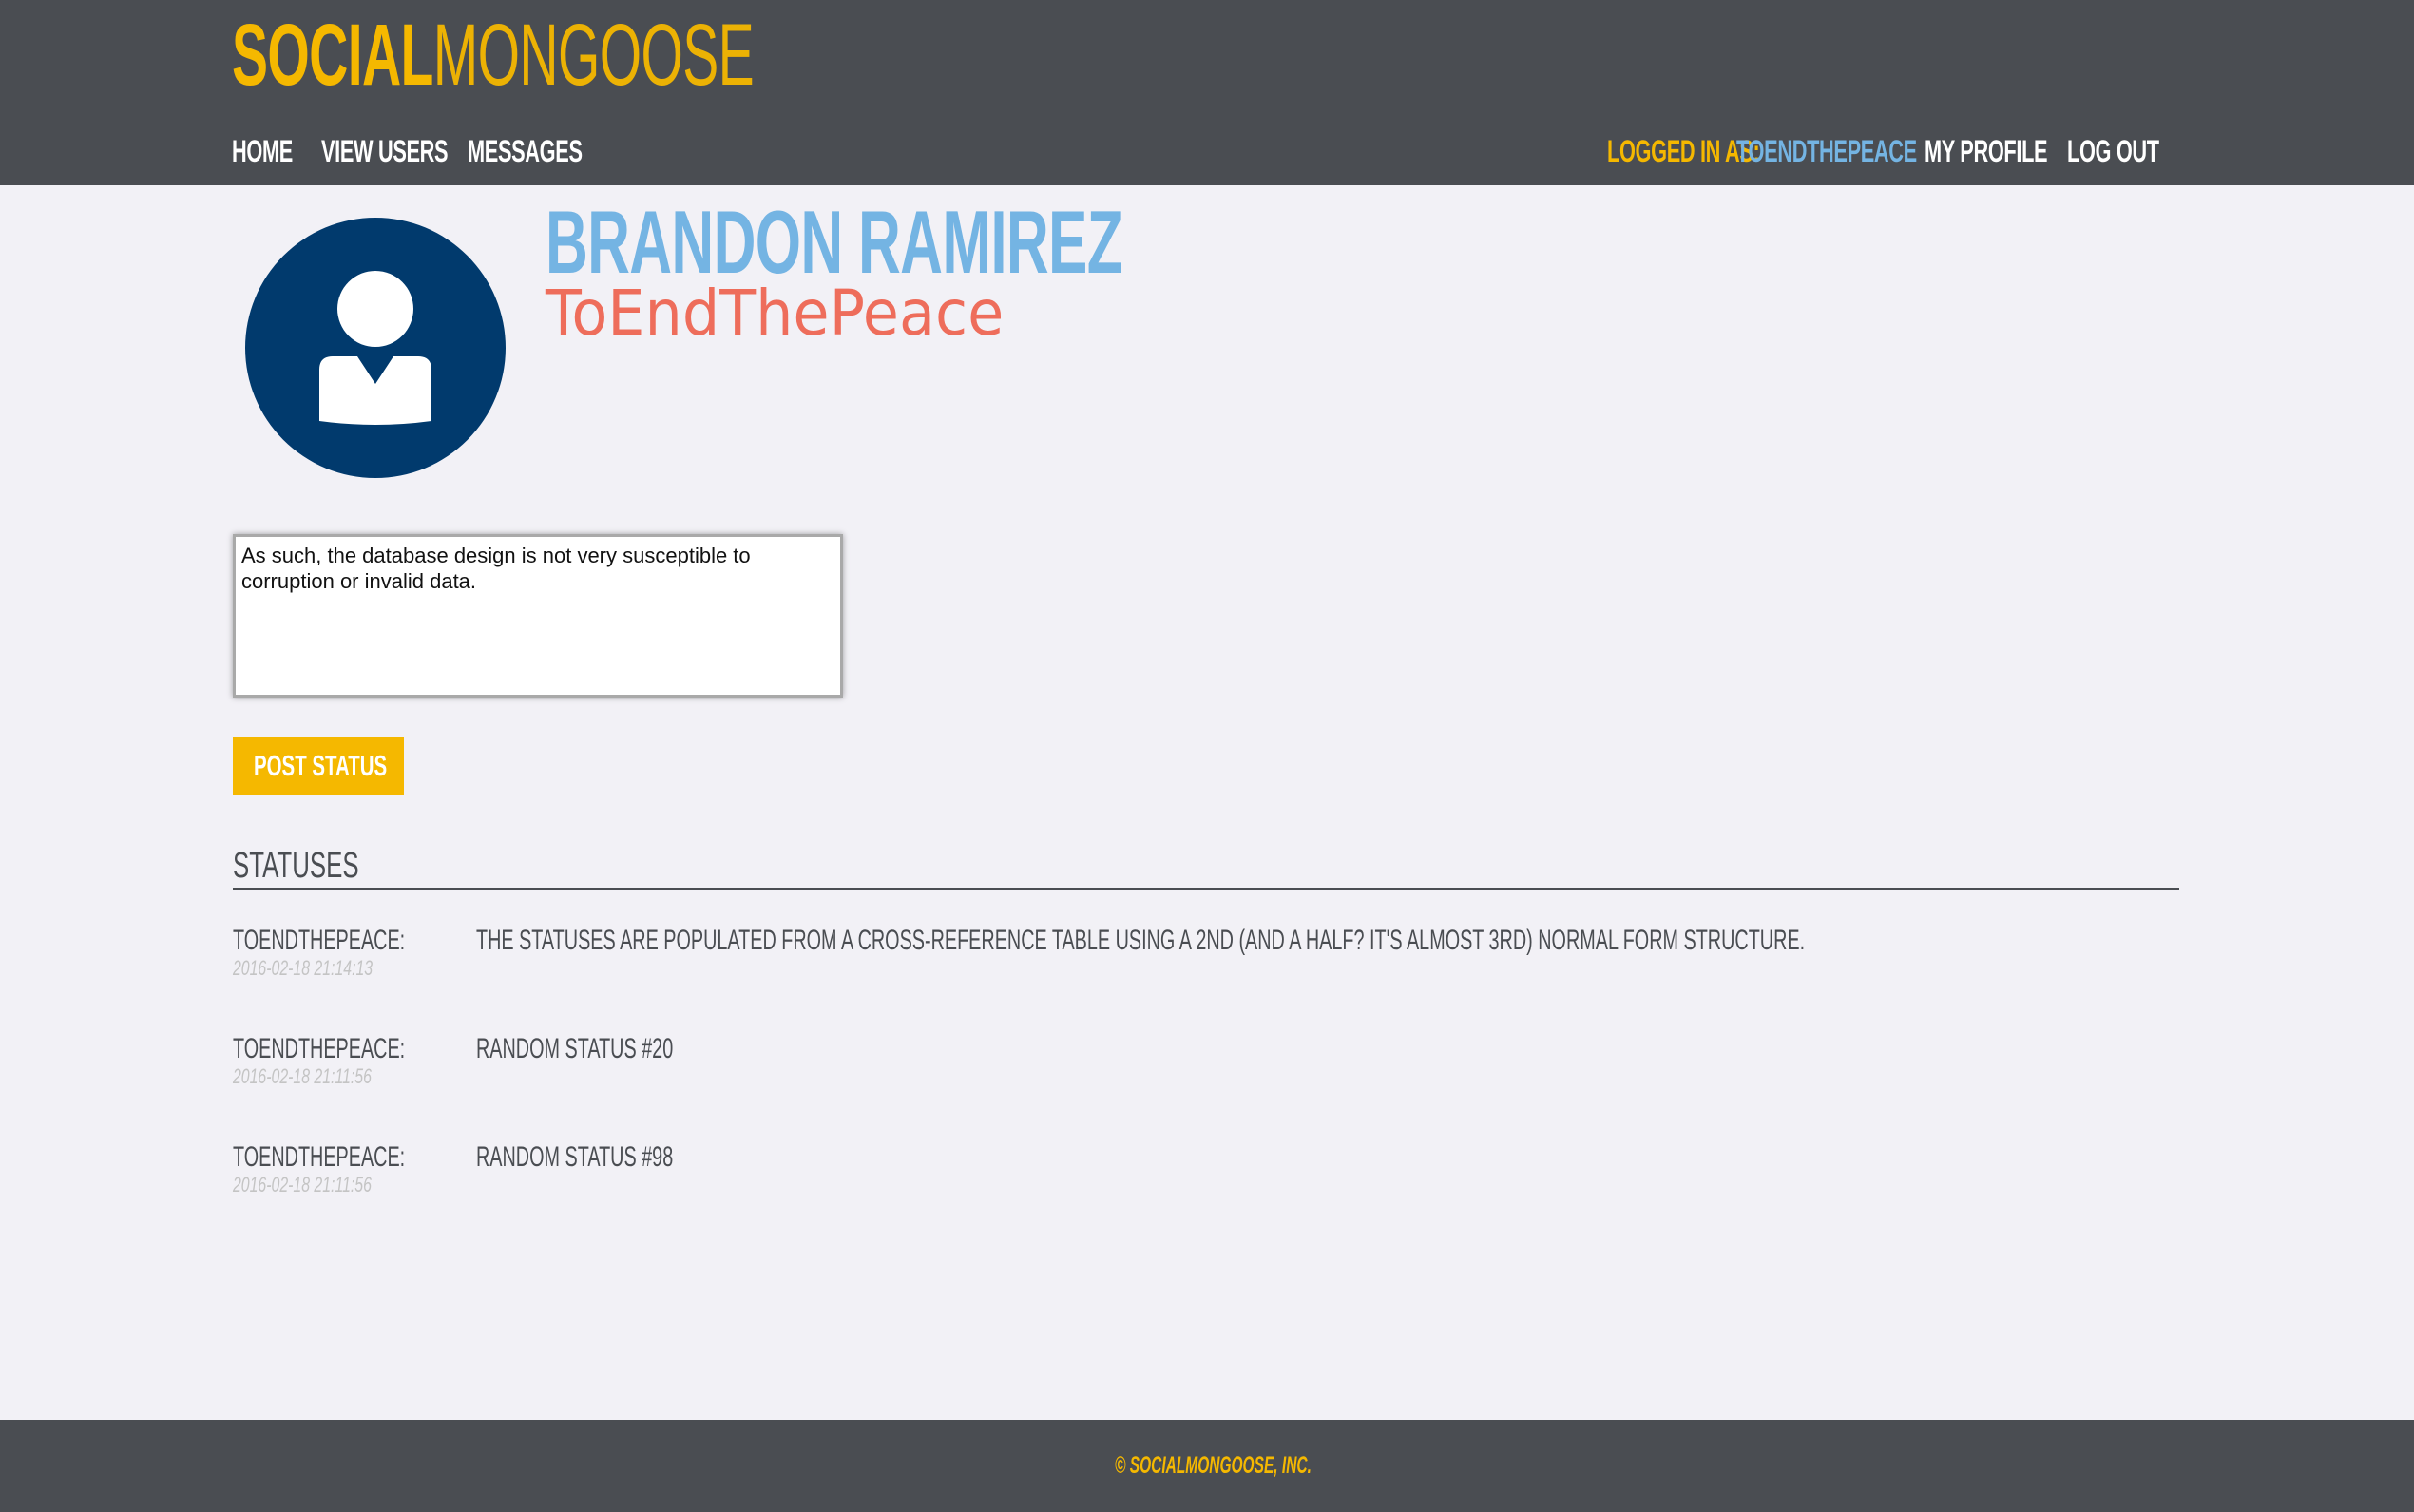 Image resolution: width=2414 pixels, height=1512 pixels. I want to click on nav-my-profile: MY PROFILE, so click(1987, 151).